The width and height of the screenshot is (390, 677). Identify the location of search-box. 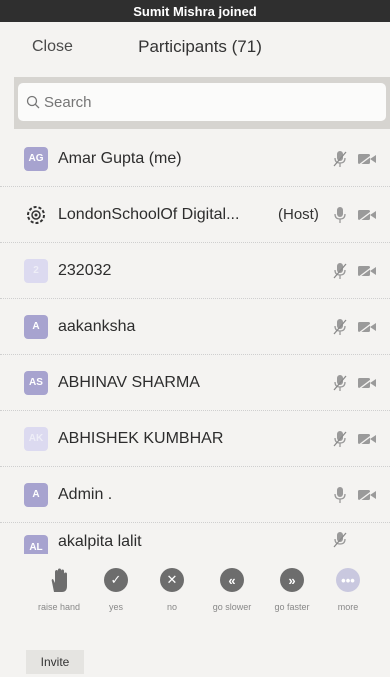
(202, 102).